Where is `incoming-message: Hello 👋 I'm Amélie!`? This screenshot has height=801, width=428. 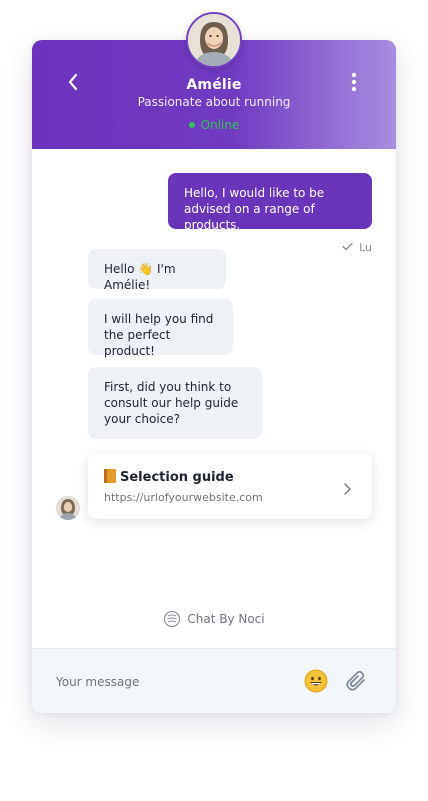 incoming-message: Hello 👋 I'm Amélie! is located at coordinates (157, 270).